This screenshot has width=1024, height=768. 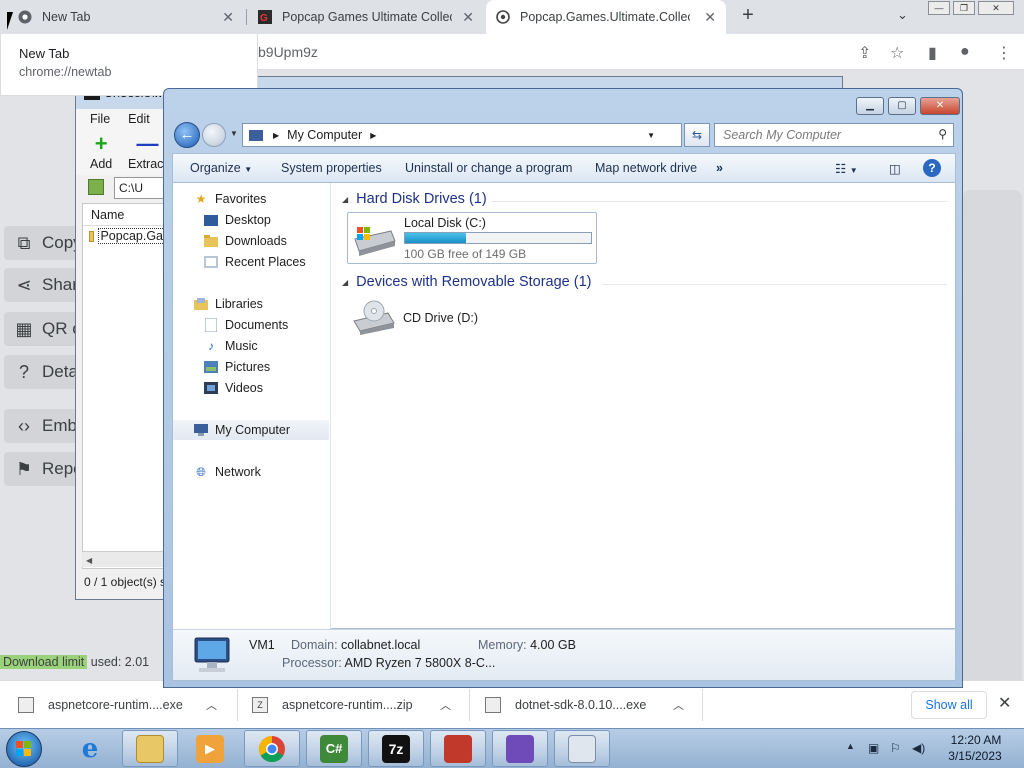 I want to click on recent-places-icon, so click(x=211, y=262).